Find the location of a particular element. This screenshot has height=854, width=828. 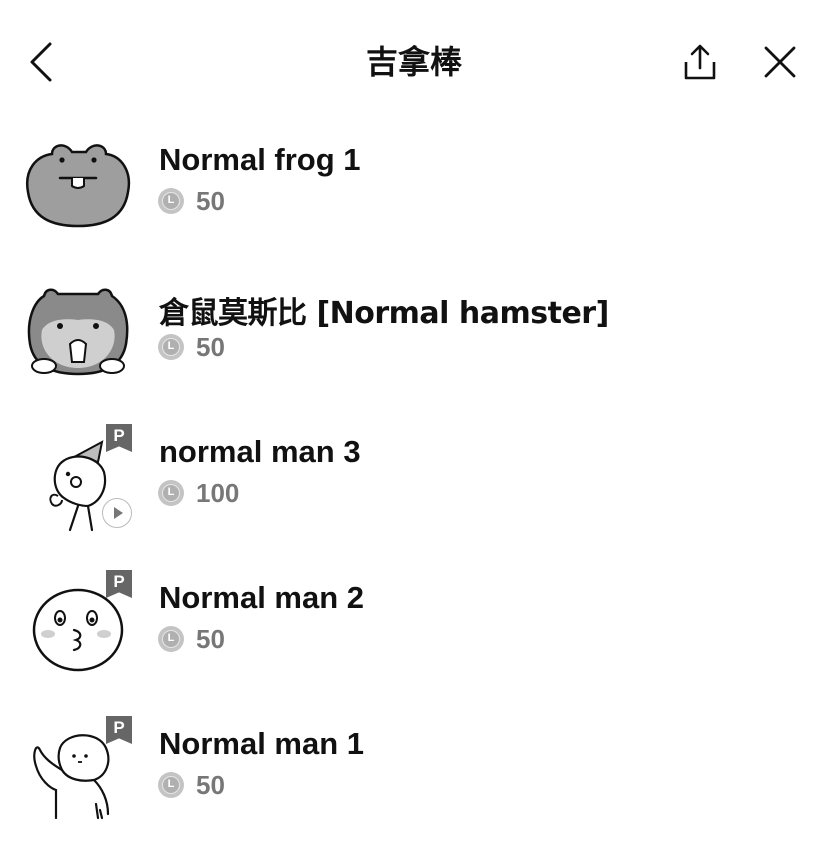

close-button is located at coordinates (780, 62).